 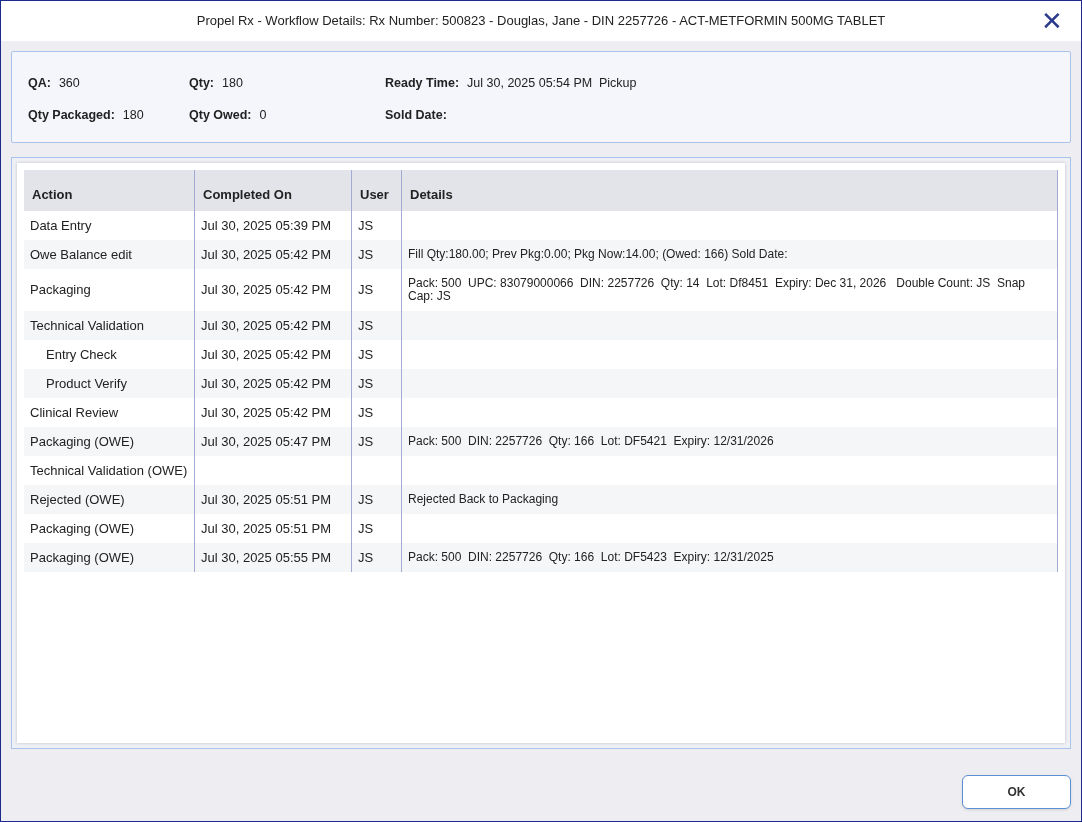 What do you see at coordinates (52, 194) in the screenshot?
I see `column-header: Action` at bounding box center [52, 194].